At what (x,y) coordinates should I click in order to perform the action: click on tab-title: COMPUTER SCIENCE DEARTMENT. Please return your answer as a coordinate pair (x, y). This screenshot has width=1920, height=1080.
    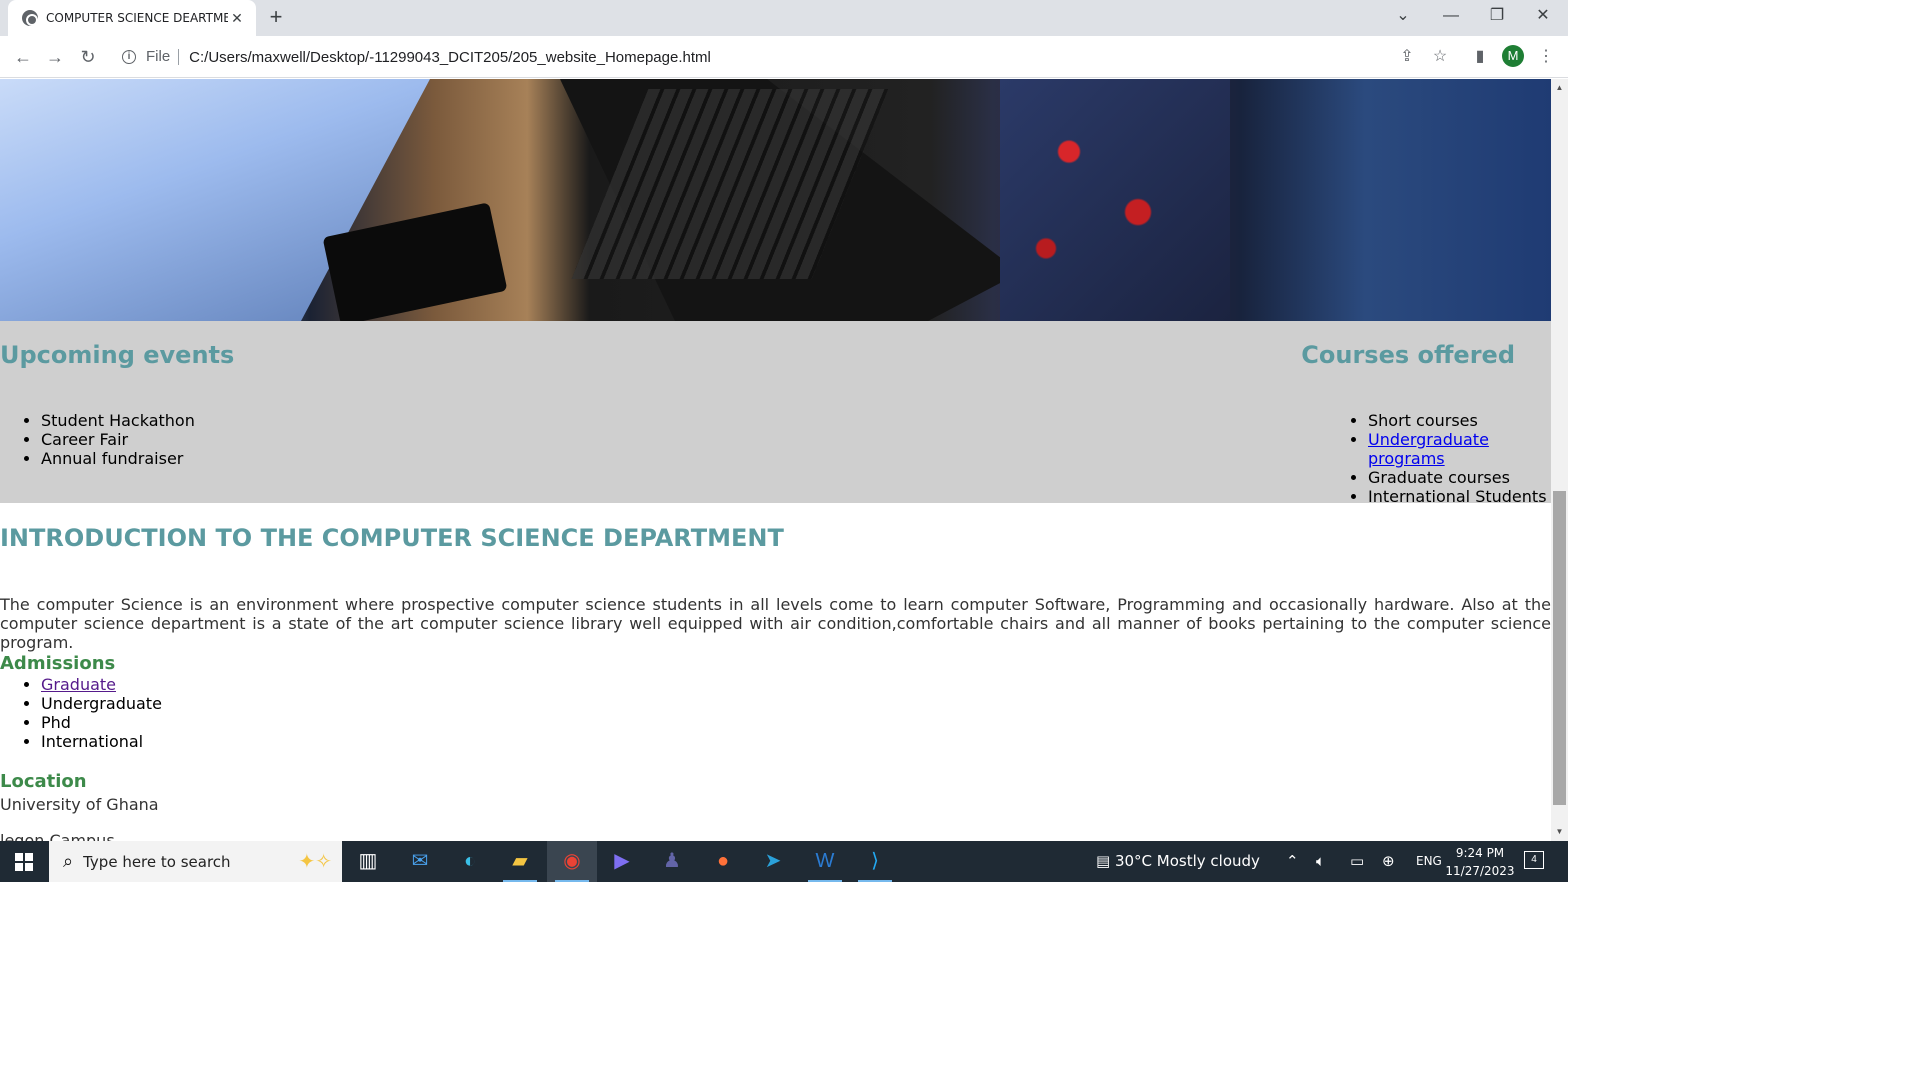
    Looking at the image, I should click on (137, 18).